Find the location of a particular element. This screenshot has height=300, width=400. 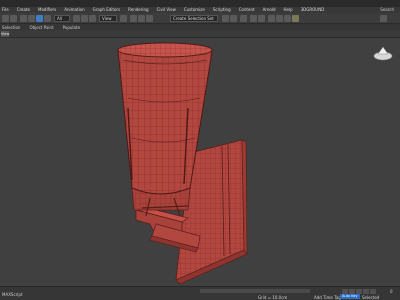

layer-icon is located at coordinates (243, 18).